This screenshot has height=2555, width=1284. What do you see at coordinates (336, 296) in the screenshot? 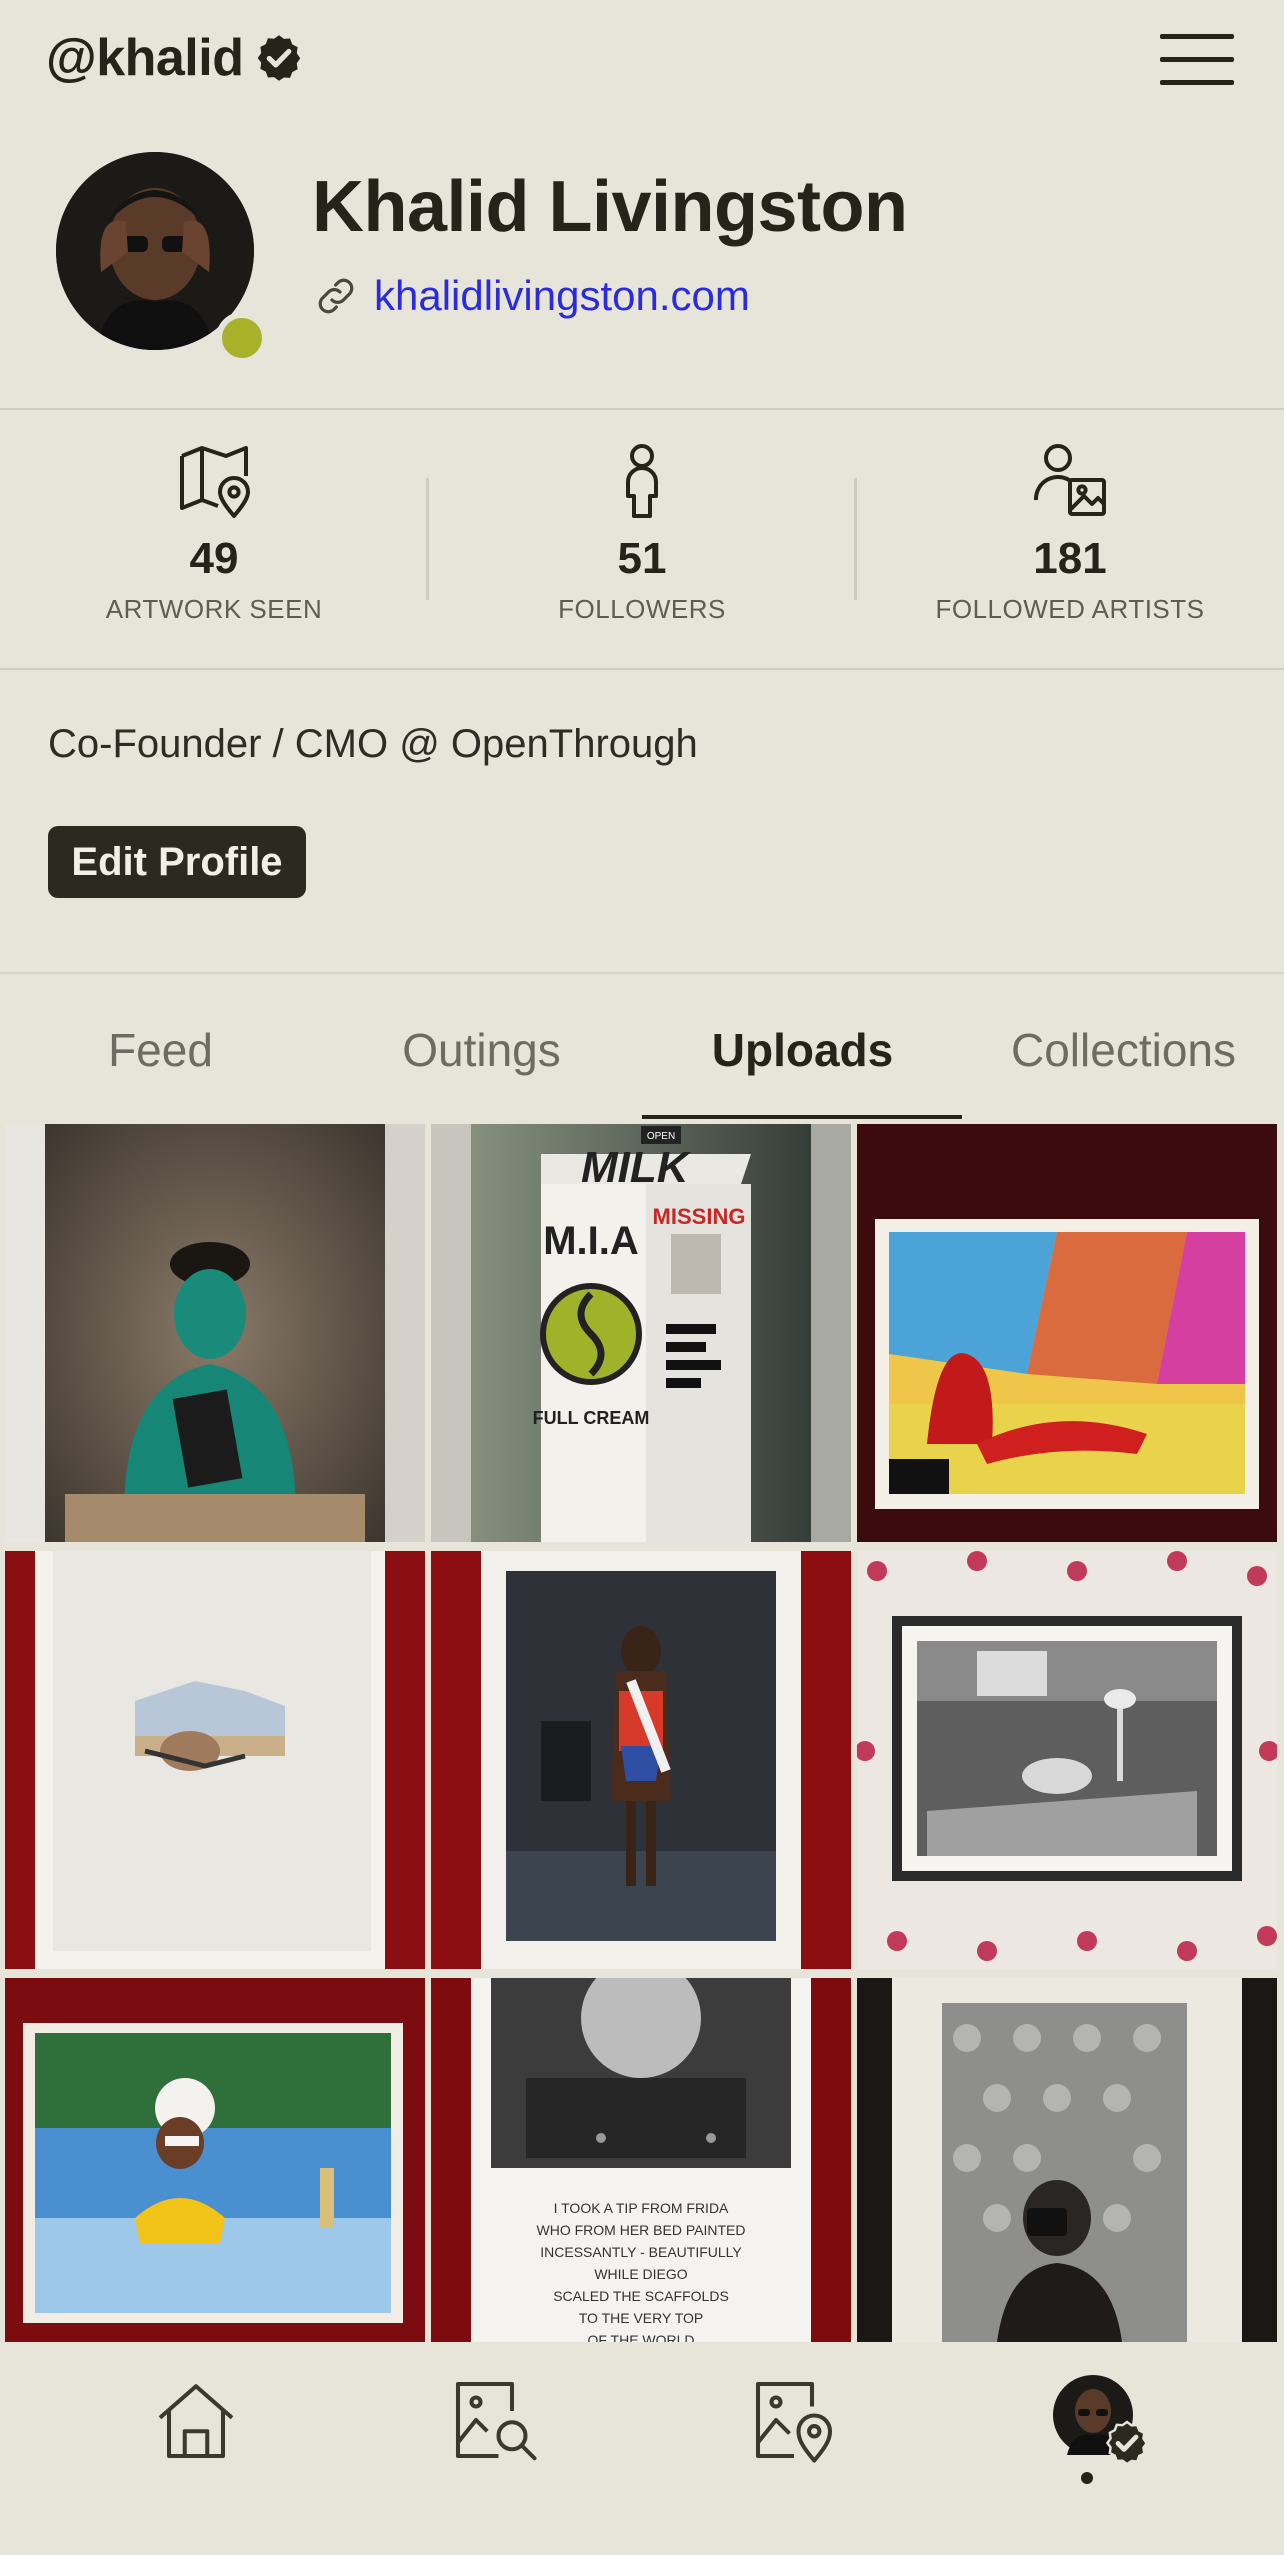
I see `link-icon` at bounding box center [336, 296].